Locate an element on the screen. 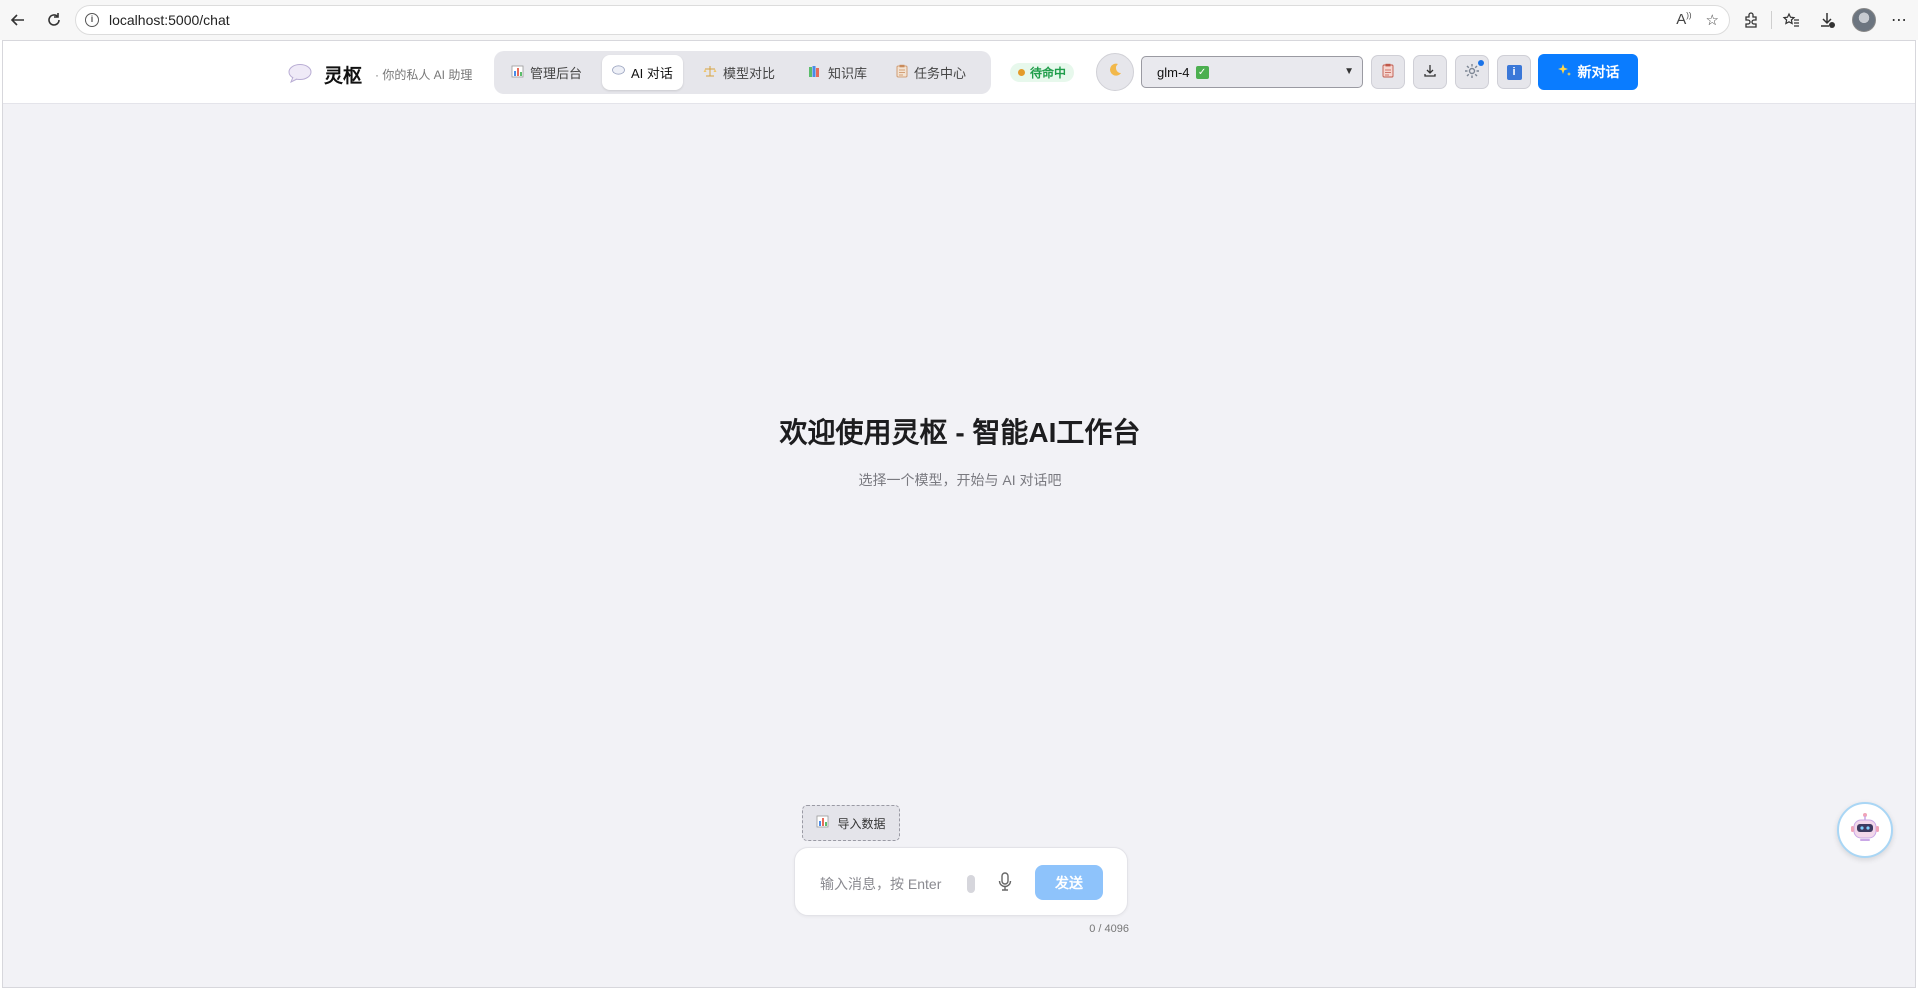 This screenshot has width=1918, height=990. nav-tabs: 管理后台 AI 对话 模型对比 知识库 任务中心 is located at coordinates (742, 72).